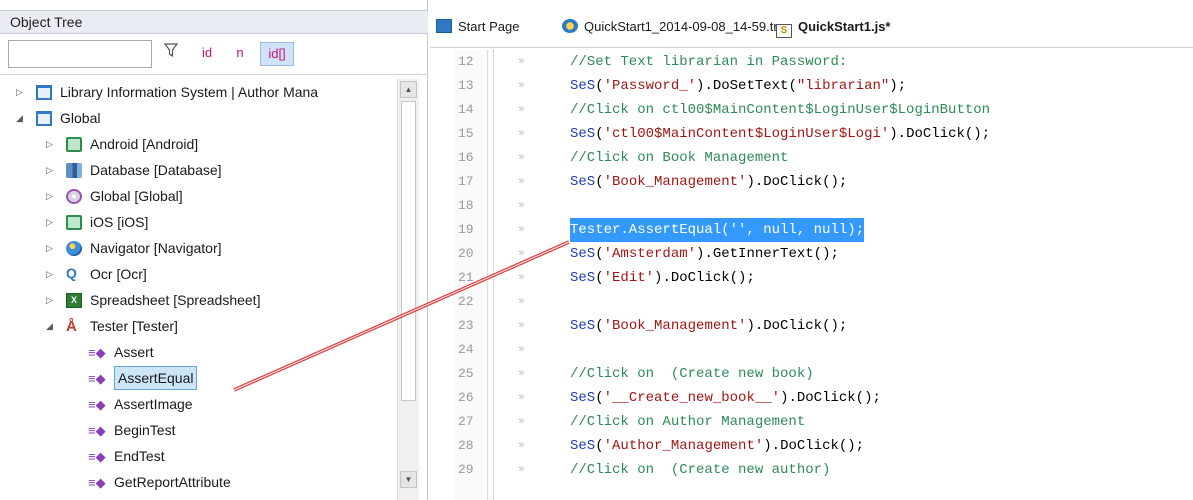 Image resolution: width=1193 pixels, height=500 pixels. Describe the element at coordinates (80, 54) in the screenshot. I see `object-tree-search-input` at that location.